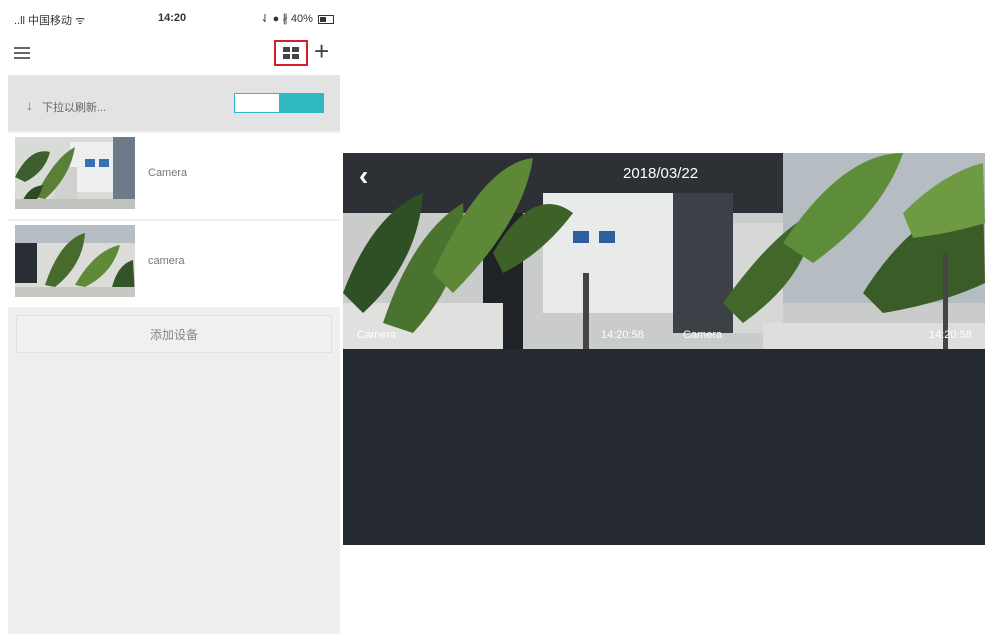 This screenshot has width=985, height=634. I want to click on grid-icon, so click(257, 103).